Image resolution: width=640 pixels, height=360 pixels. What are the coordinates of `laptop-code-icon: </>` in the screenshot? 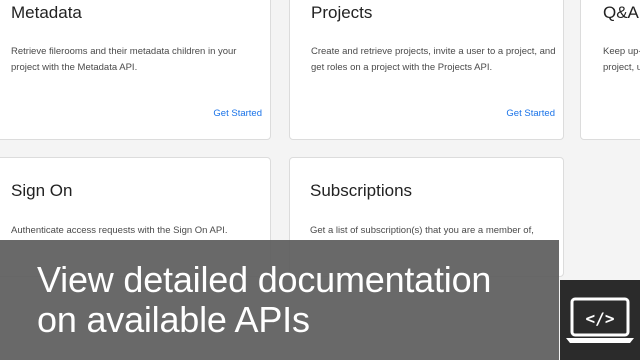 It's located at (600, 320).